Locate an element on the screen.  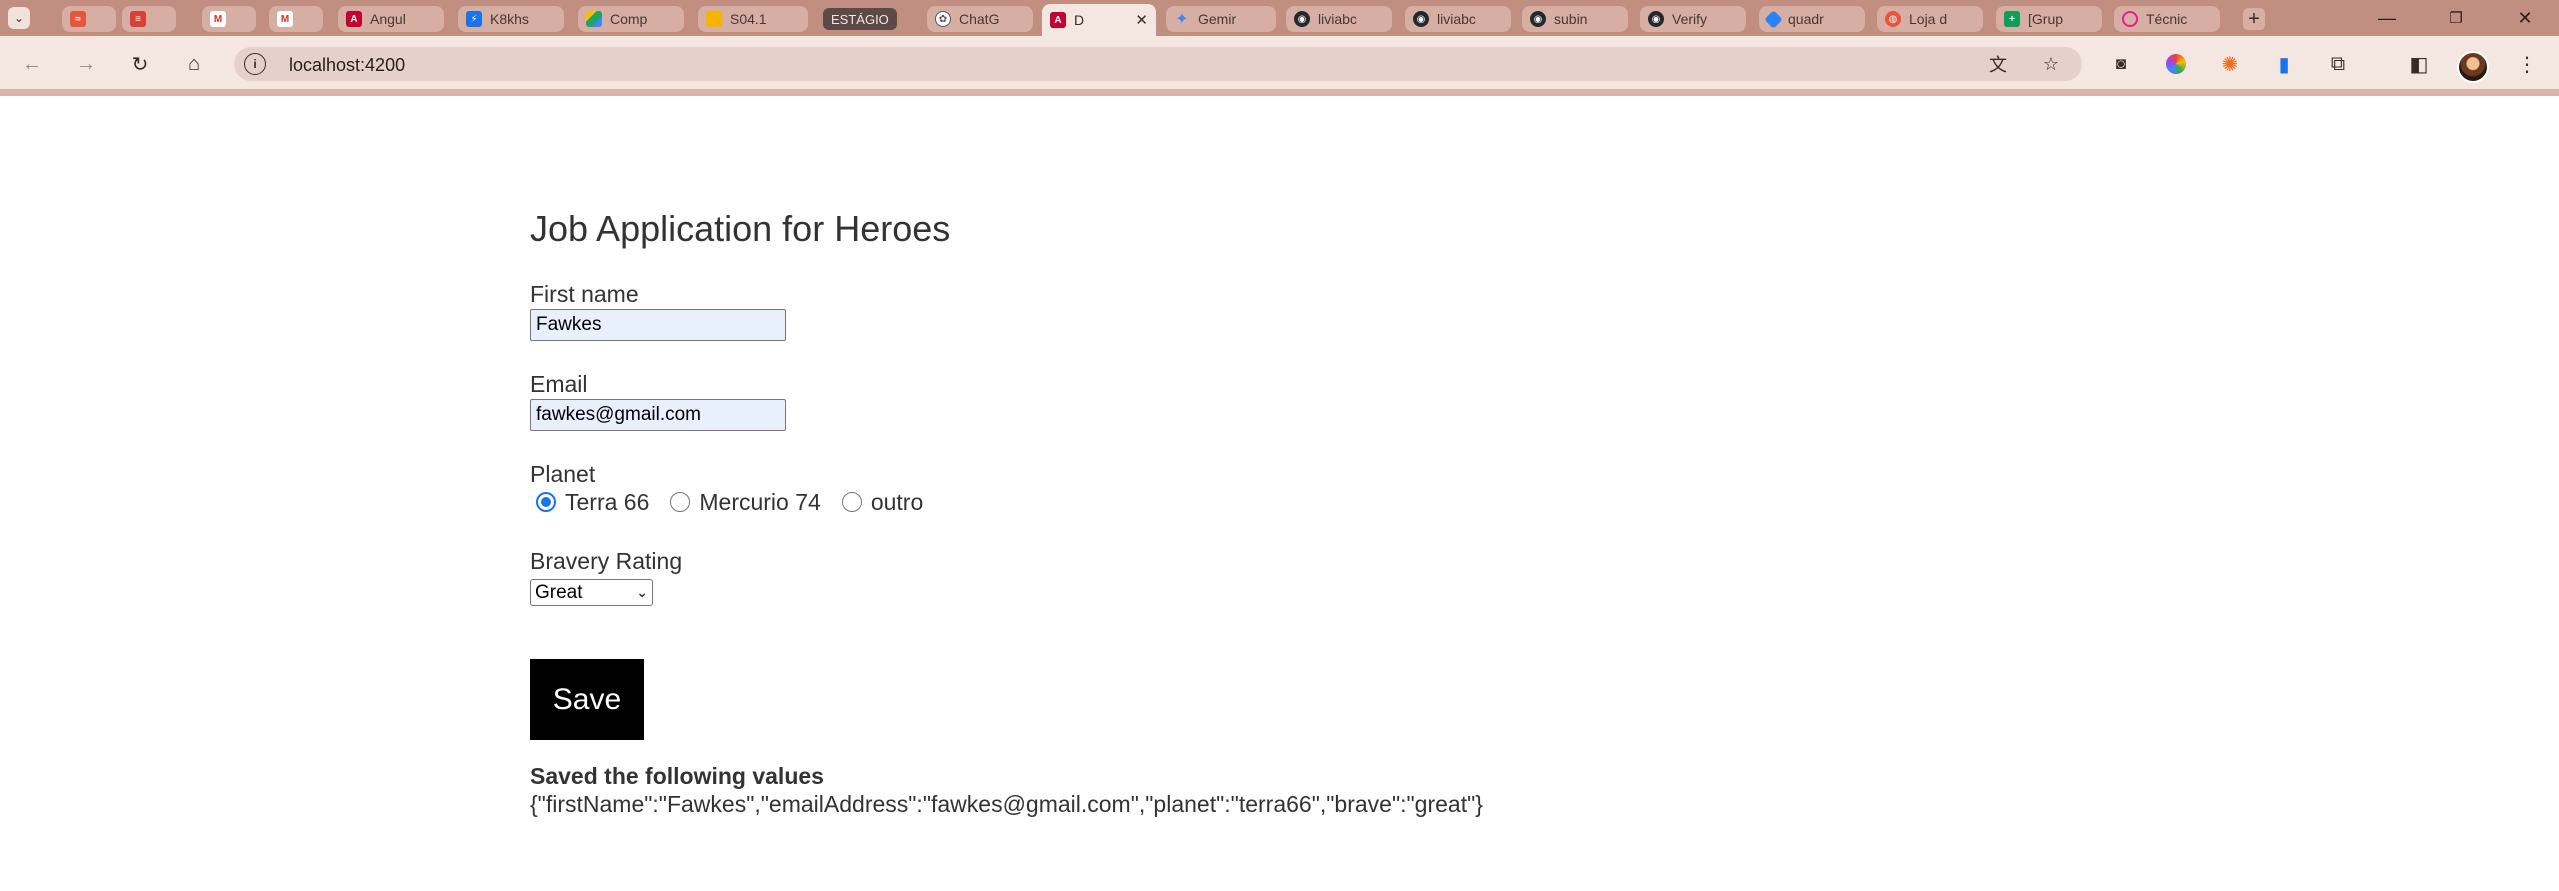
tab-label: K8khs is located at coordinates (509, 19).